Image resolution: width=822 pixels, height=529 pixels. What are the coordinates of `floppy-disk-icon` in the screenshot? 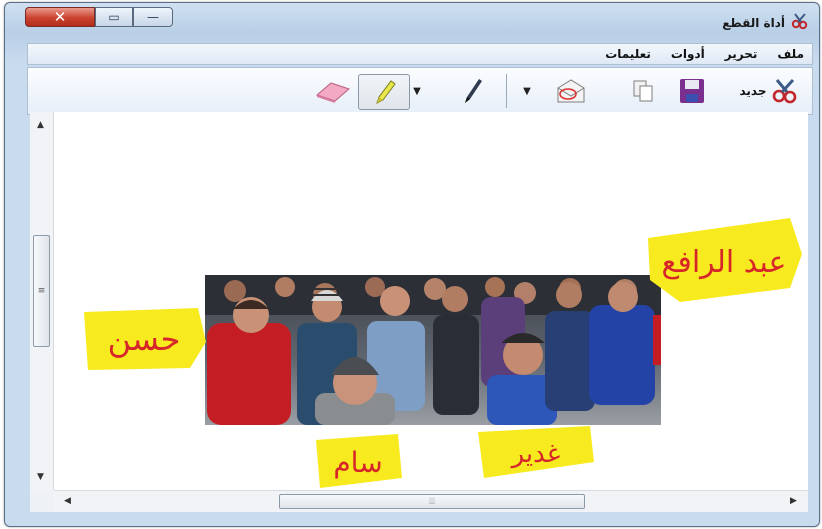 It's located at (692, 91).